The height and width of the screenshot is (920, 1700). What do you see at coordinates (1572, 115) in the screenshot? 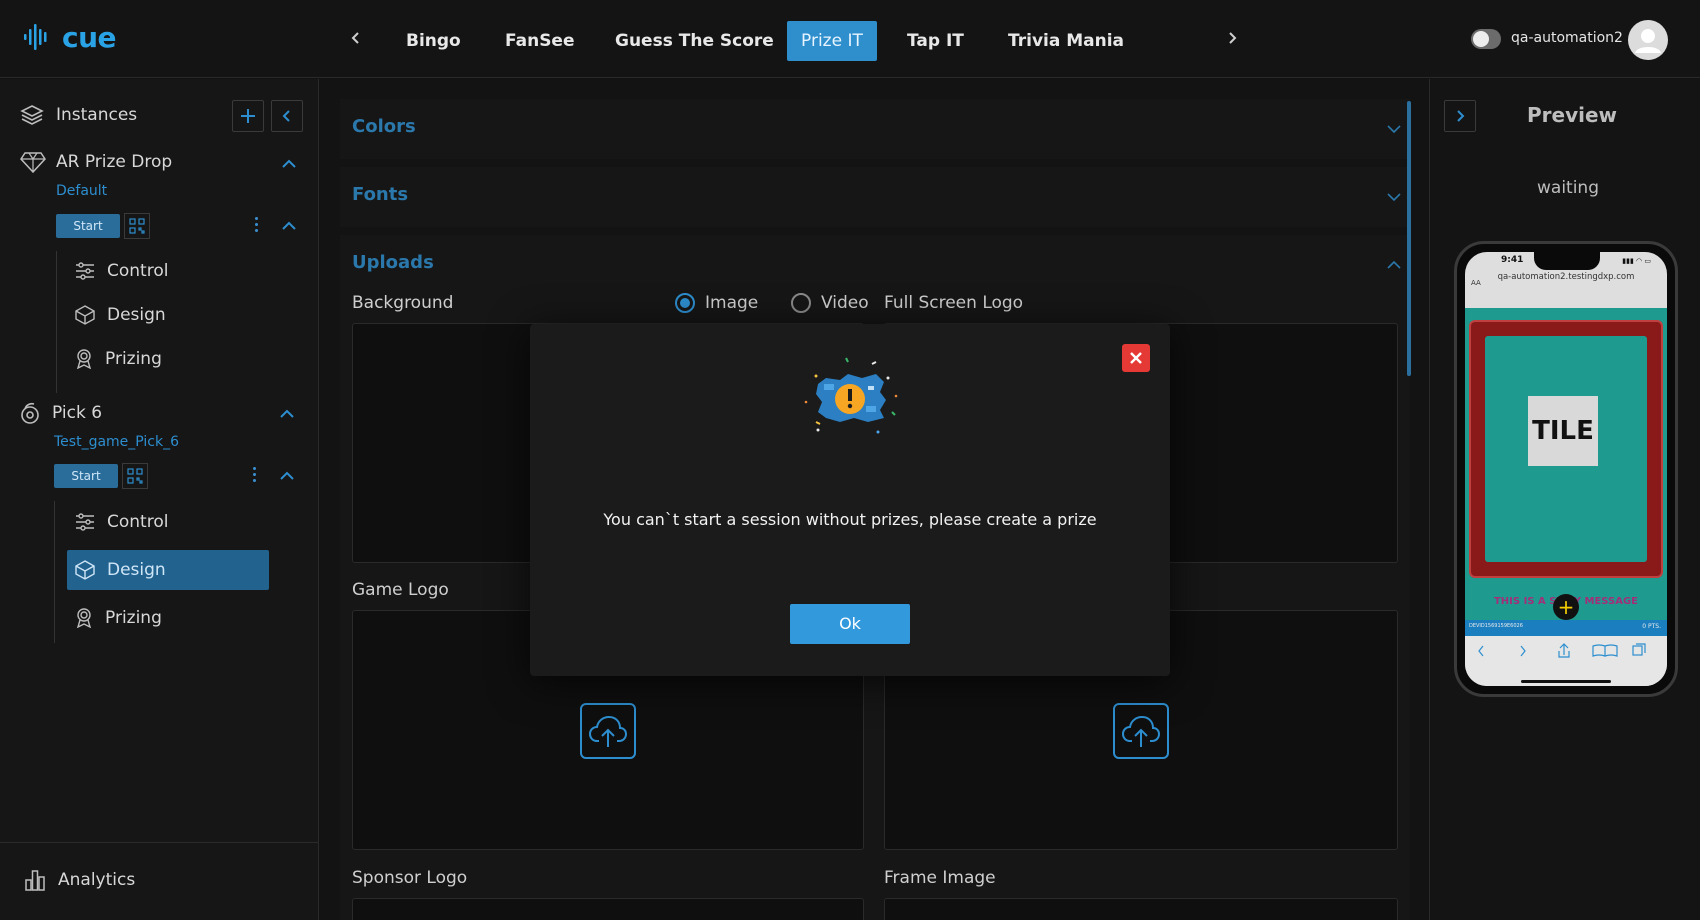
I see `preview-title: Preview` at bounding box center [1572, 115].